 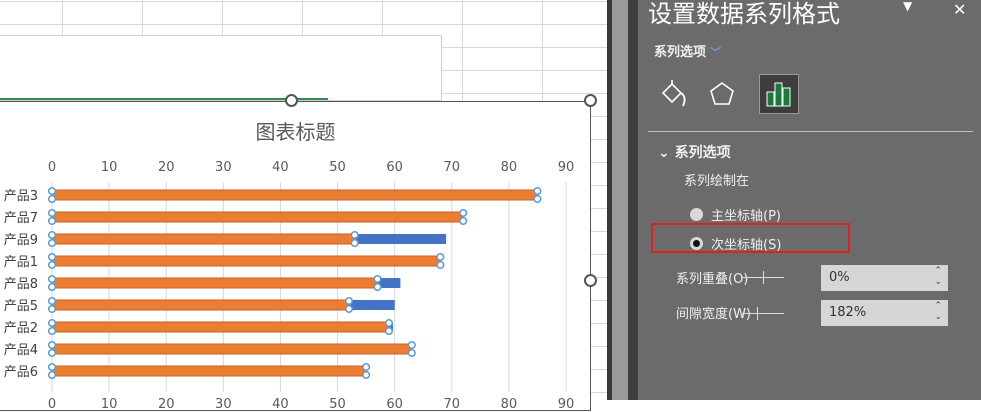 I want to click on top-axis-tick-label: 30, so click(x=223, y=167).